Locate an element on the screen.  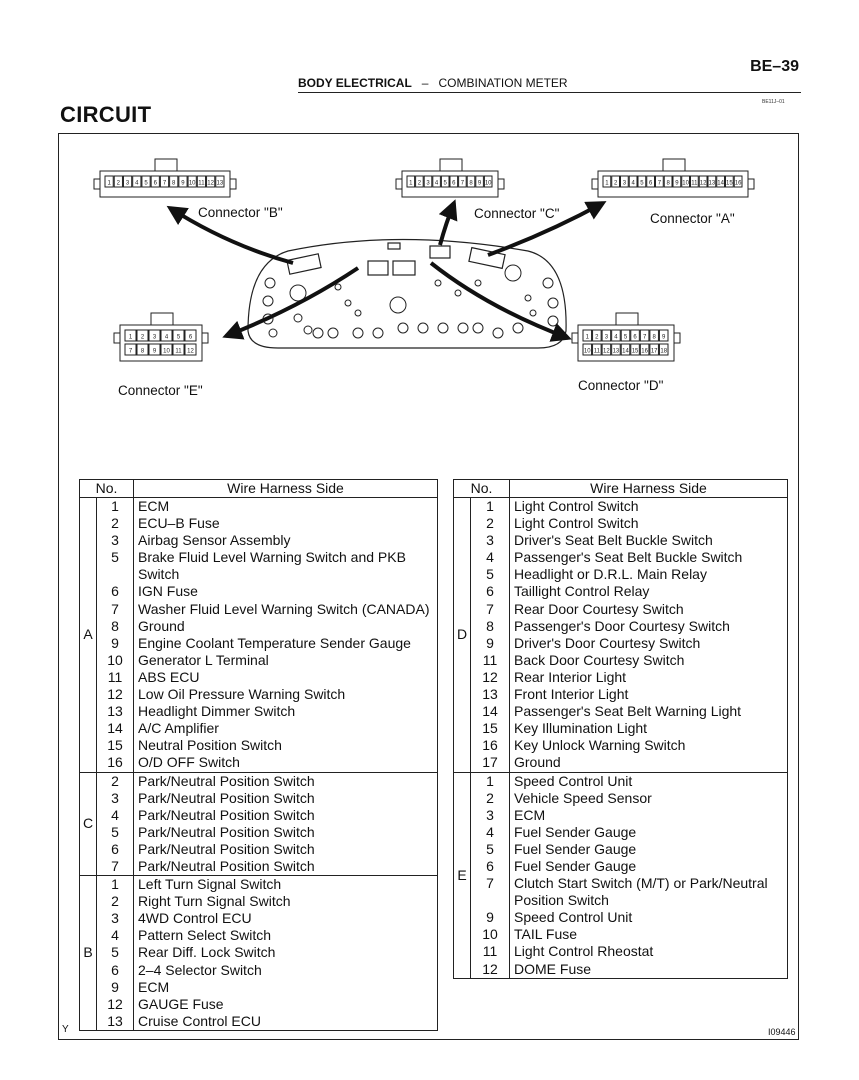
table-row: 15 Key Illumination Light is located at coordinates (621, 729).